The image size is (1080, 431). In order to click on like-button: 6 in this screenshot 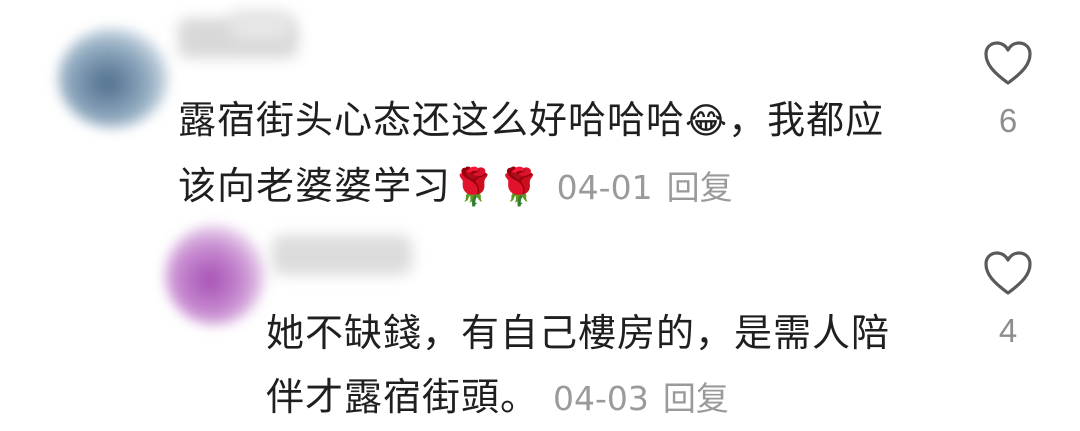, I will do `click(1008, 90)`.